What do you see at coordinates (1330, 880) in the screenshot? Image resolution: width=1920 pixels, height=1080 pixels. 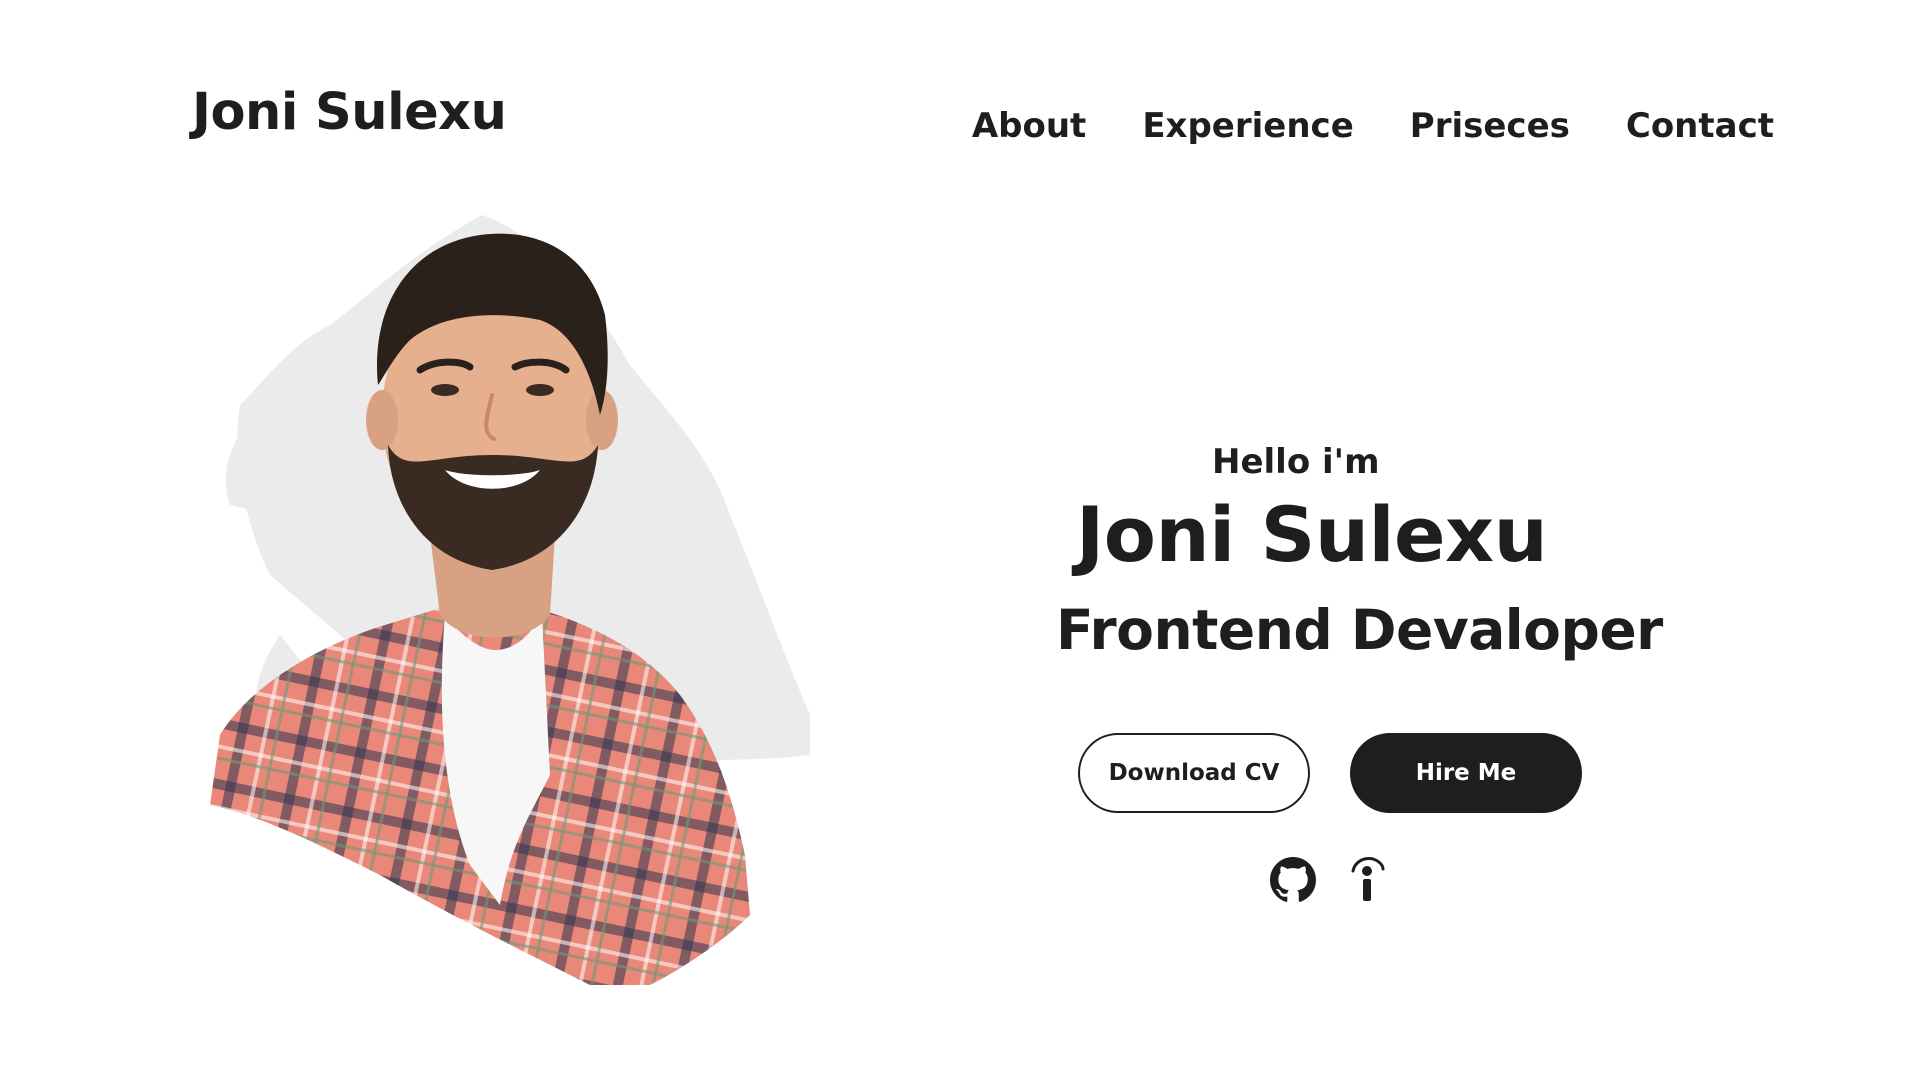 I see `social-links` at bounding box center [1330, 880].